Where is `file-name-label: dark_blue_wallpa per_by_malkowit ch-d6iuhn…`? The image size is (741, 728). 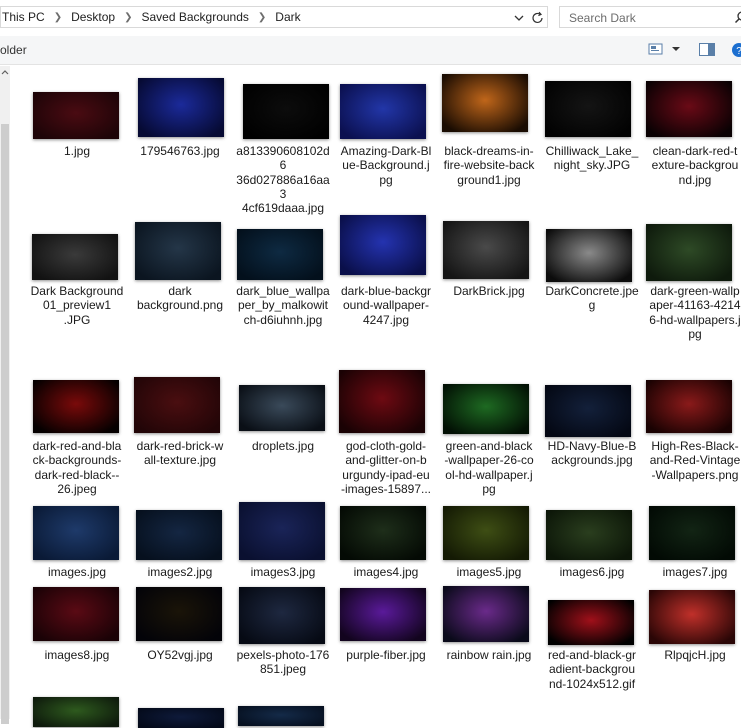 file-name-label: dark_blue_wallpa per_by_malkowit ch-d6iuhn… is located at coordinates (283, 305).